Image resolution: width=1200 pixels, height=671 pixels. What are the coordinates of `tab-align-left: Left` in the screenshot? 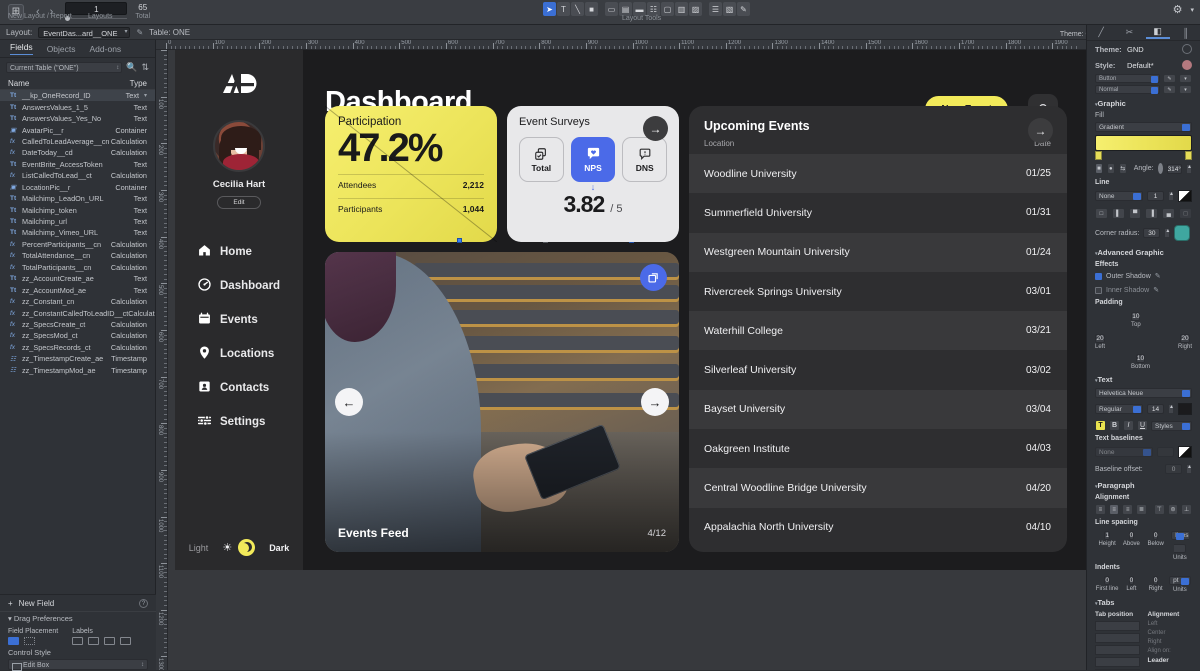 It's located at (1170, 624).